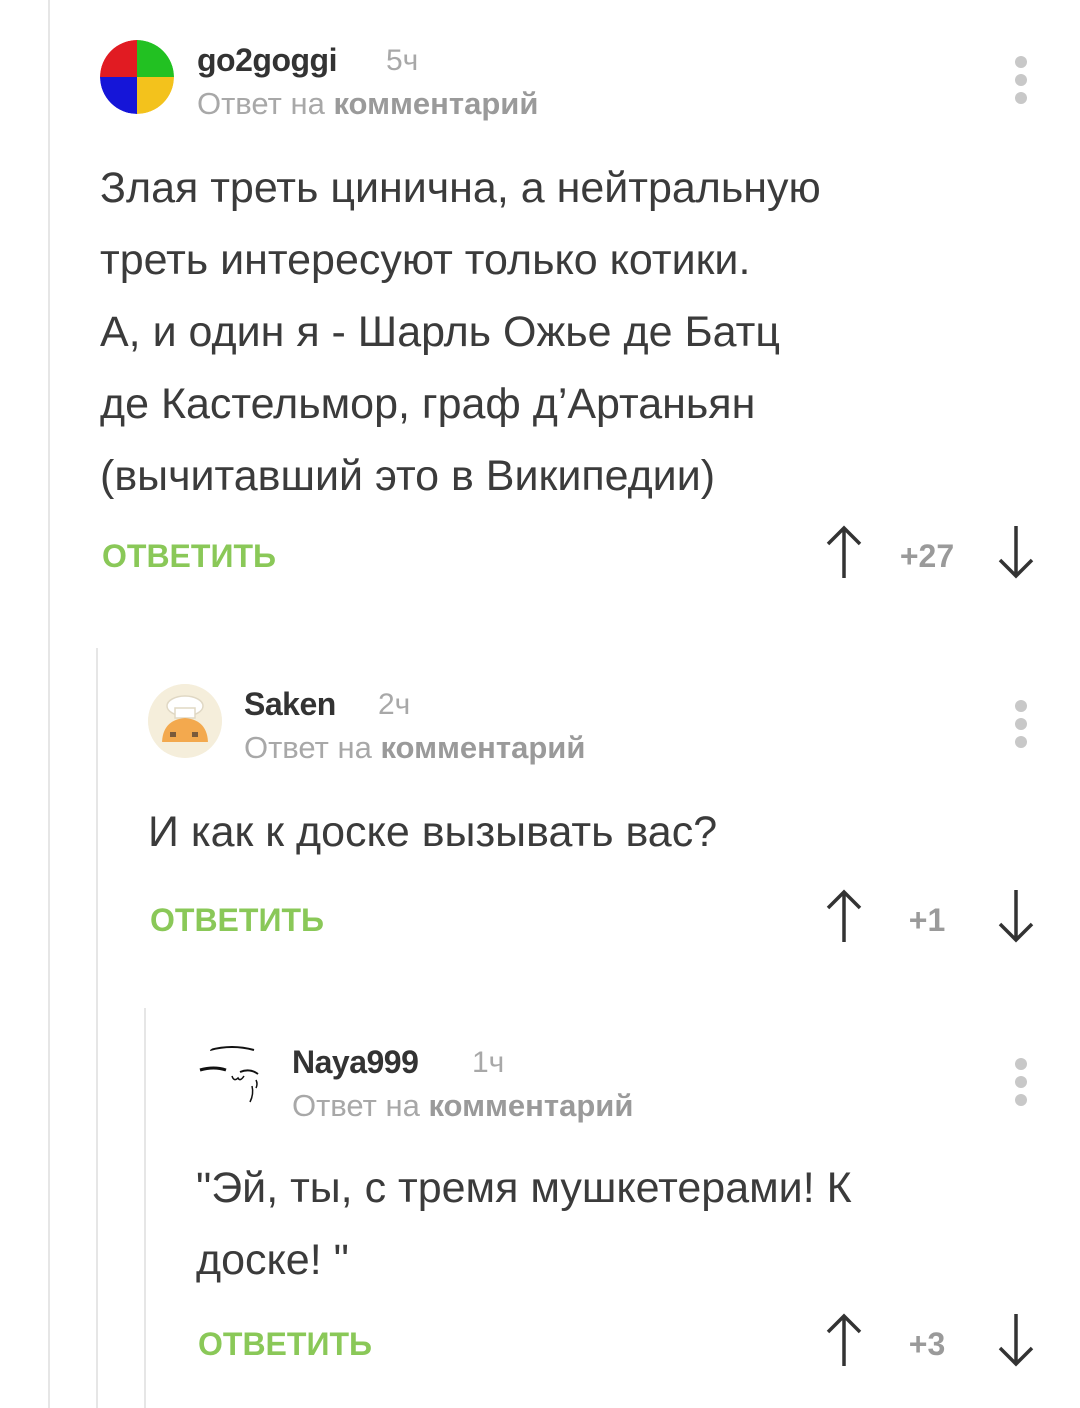 The image size is (1080, 1408). What do you see at coordinates (614, 925) in the screenshot?
I see `comment-actions: ОТВЕТИТЬ +1` at bounding box center [614, 925].